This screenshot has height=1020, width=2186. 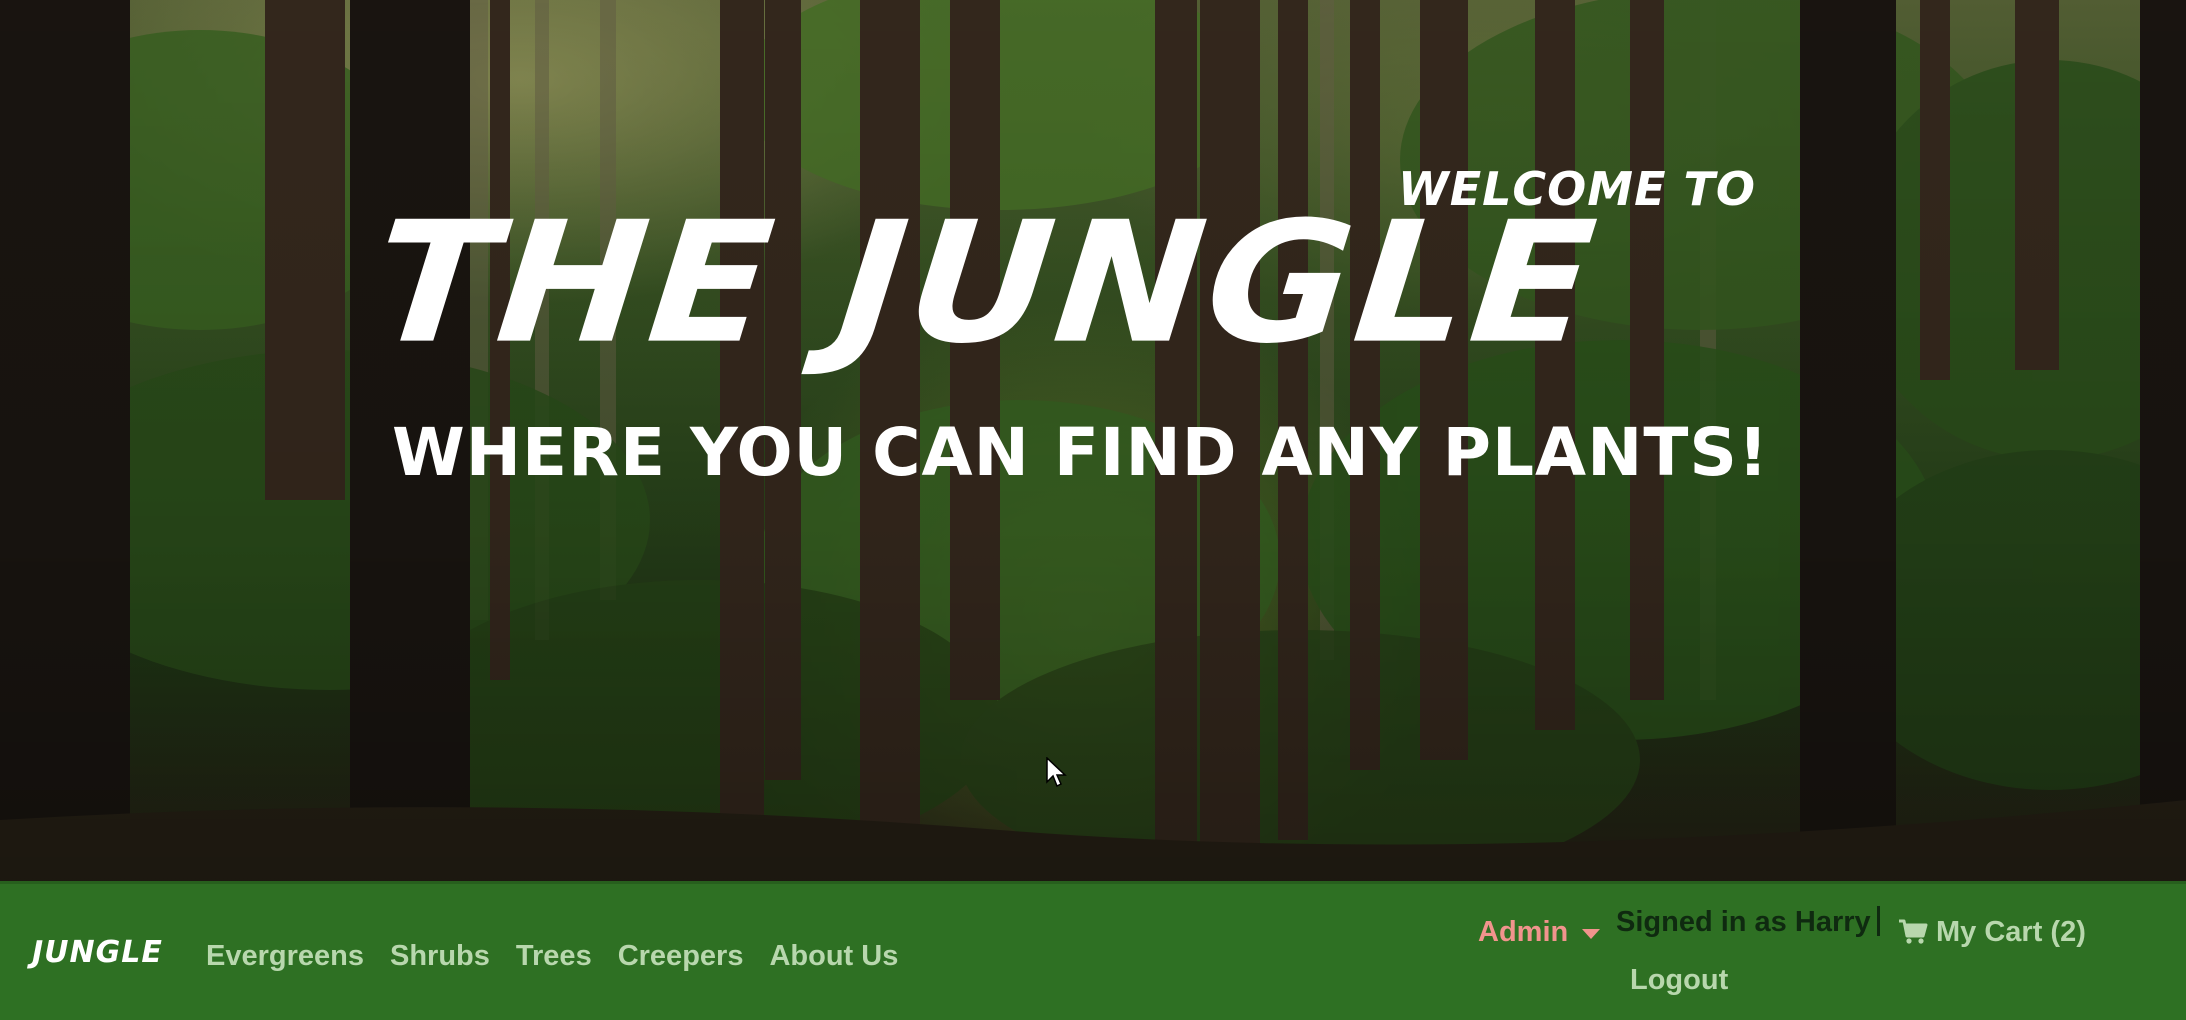 What do you see at coordinates (986, 283) in the screenshot?
I see `hero-title: THE JUNGLE` at bounding box center [986, 283].